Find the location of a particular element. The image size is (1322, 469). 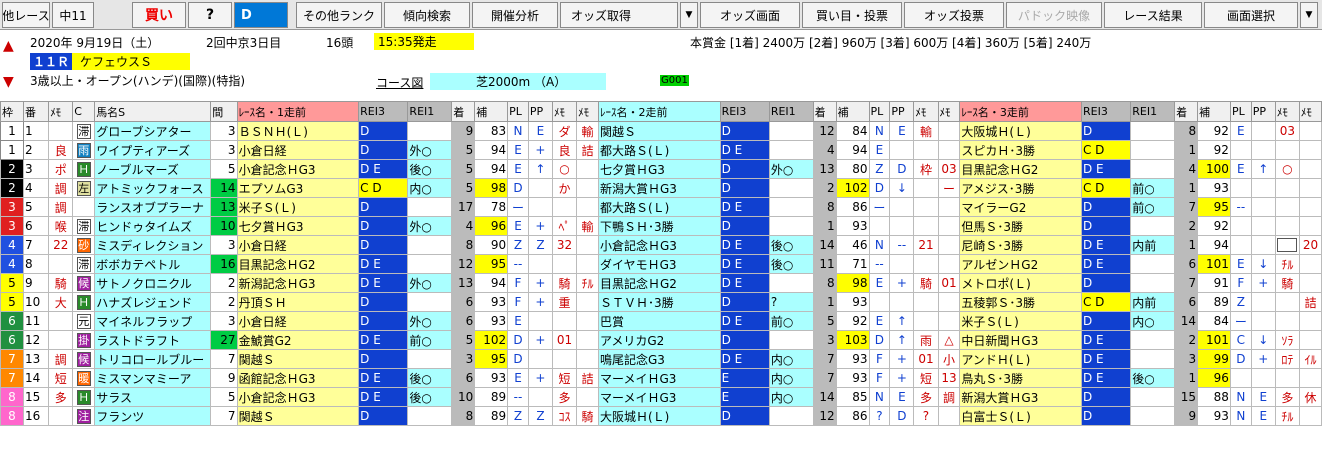

race-result-button: レース結果 is located at coordinates (1153, 15).